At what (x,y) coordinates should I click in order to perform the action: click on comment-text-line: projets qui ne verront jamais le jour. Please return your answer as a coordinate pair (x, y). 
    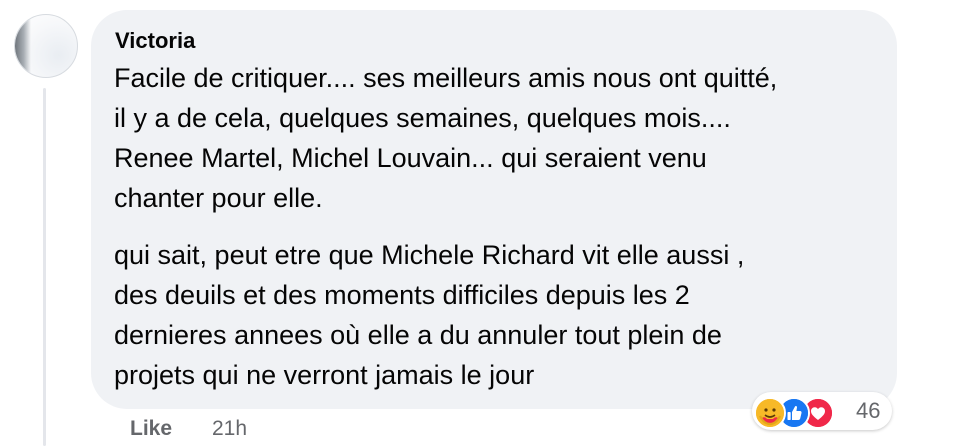
    Looking at the image, I should click on (324, 375).